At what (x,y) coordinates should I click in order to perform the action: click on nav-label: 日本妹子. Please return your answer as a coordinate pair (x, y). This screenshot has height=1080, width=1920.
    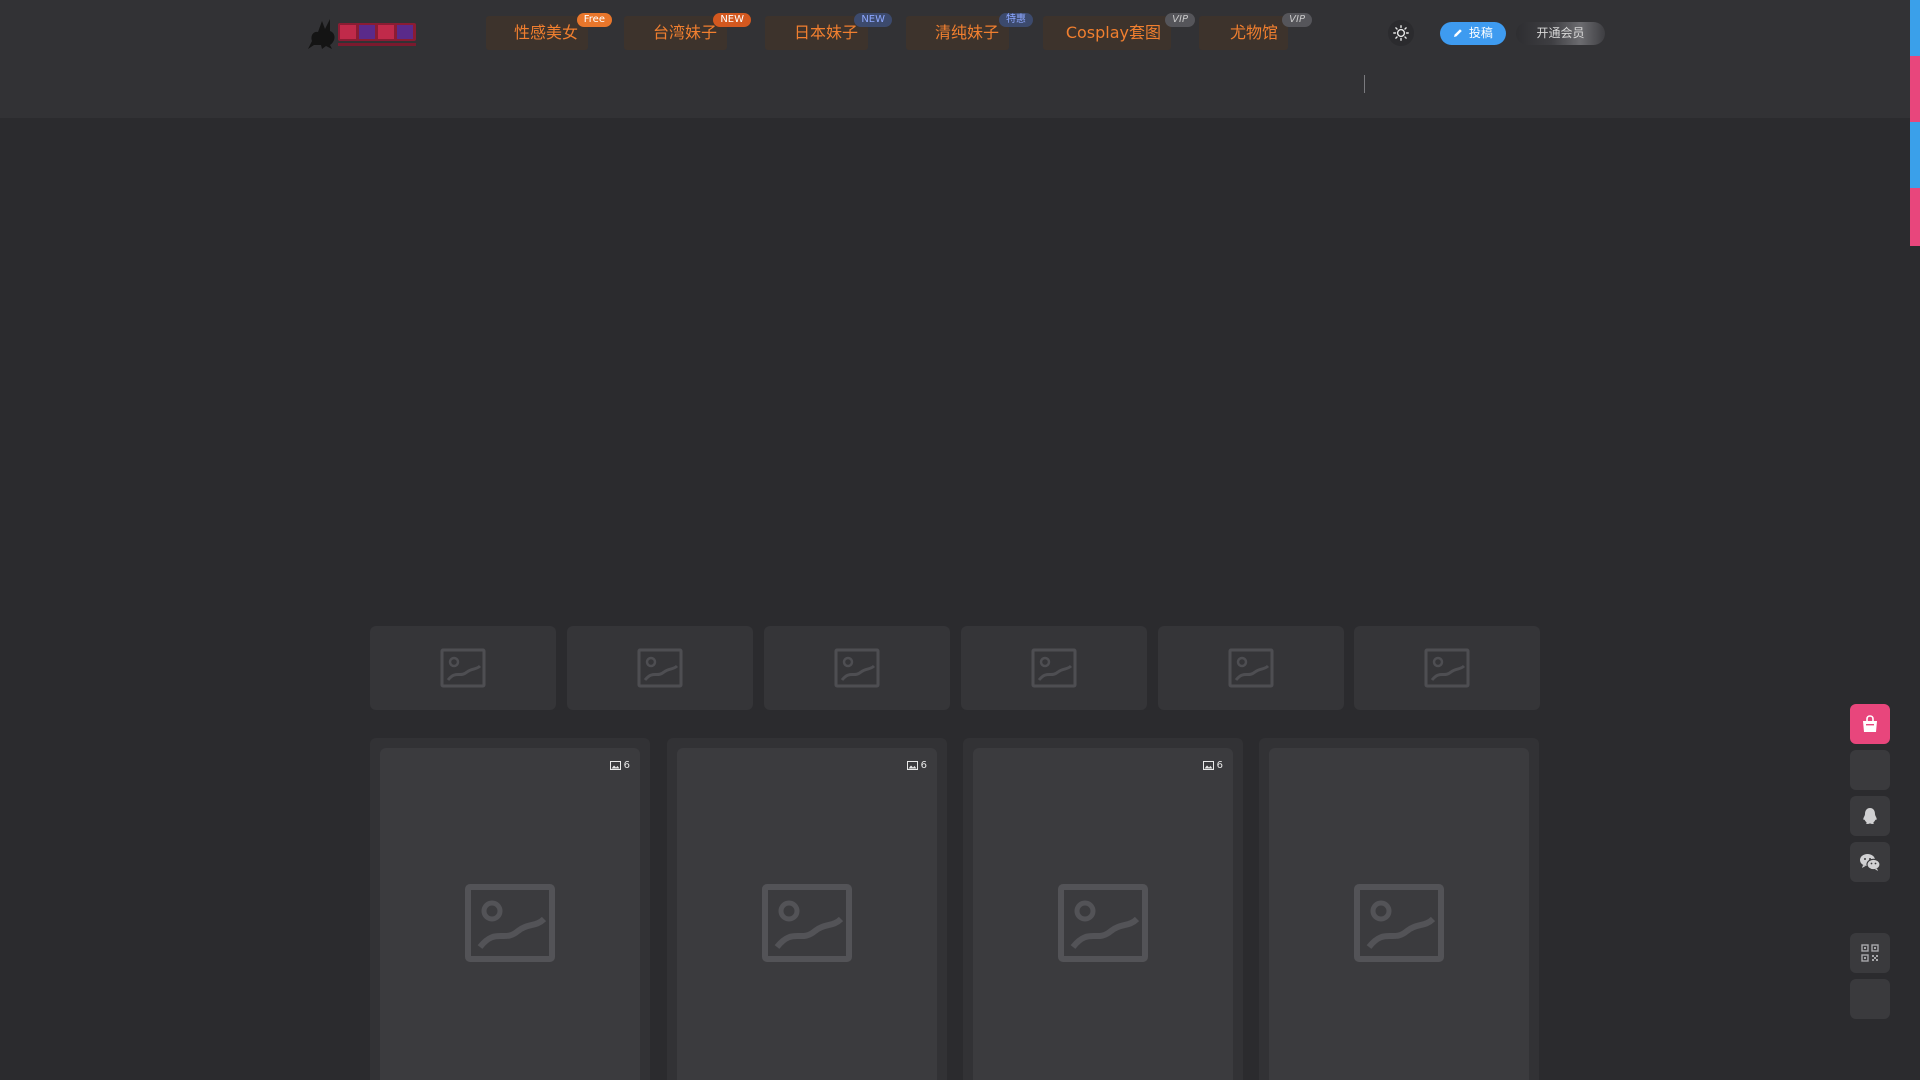
    Looking at the image, I should click on (825, 32).